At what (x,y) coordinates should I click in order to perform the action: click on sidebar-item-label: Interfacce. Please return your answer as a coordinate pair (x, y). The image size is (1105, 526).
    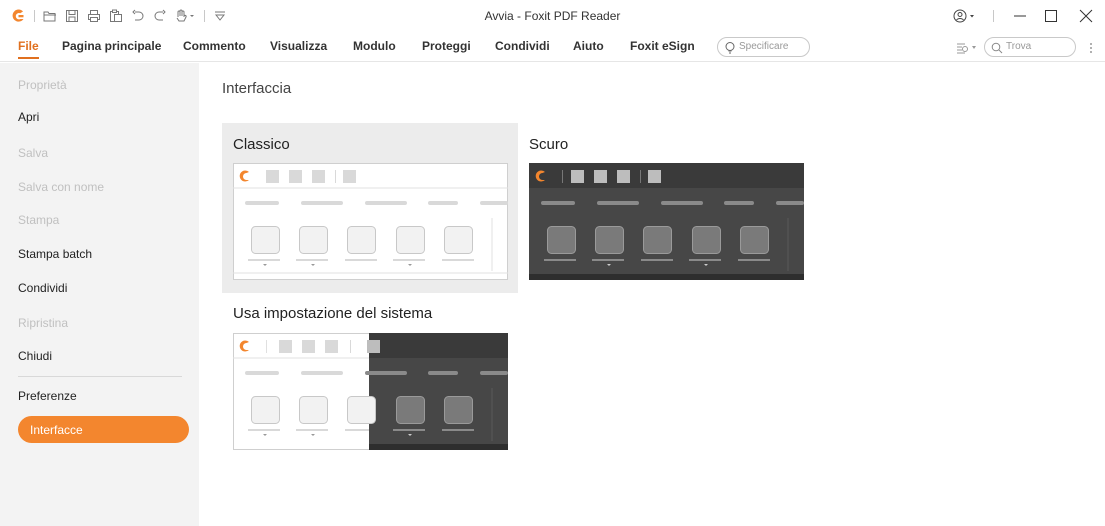
    Looking at the image, I should click on (56, 430).